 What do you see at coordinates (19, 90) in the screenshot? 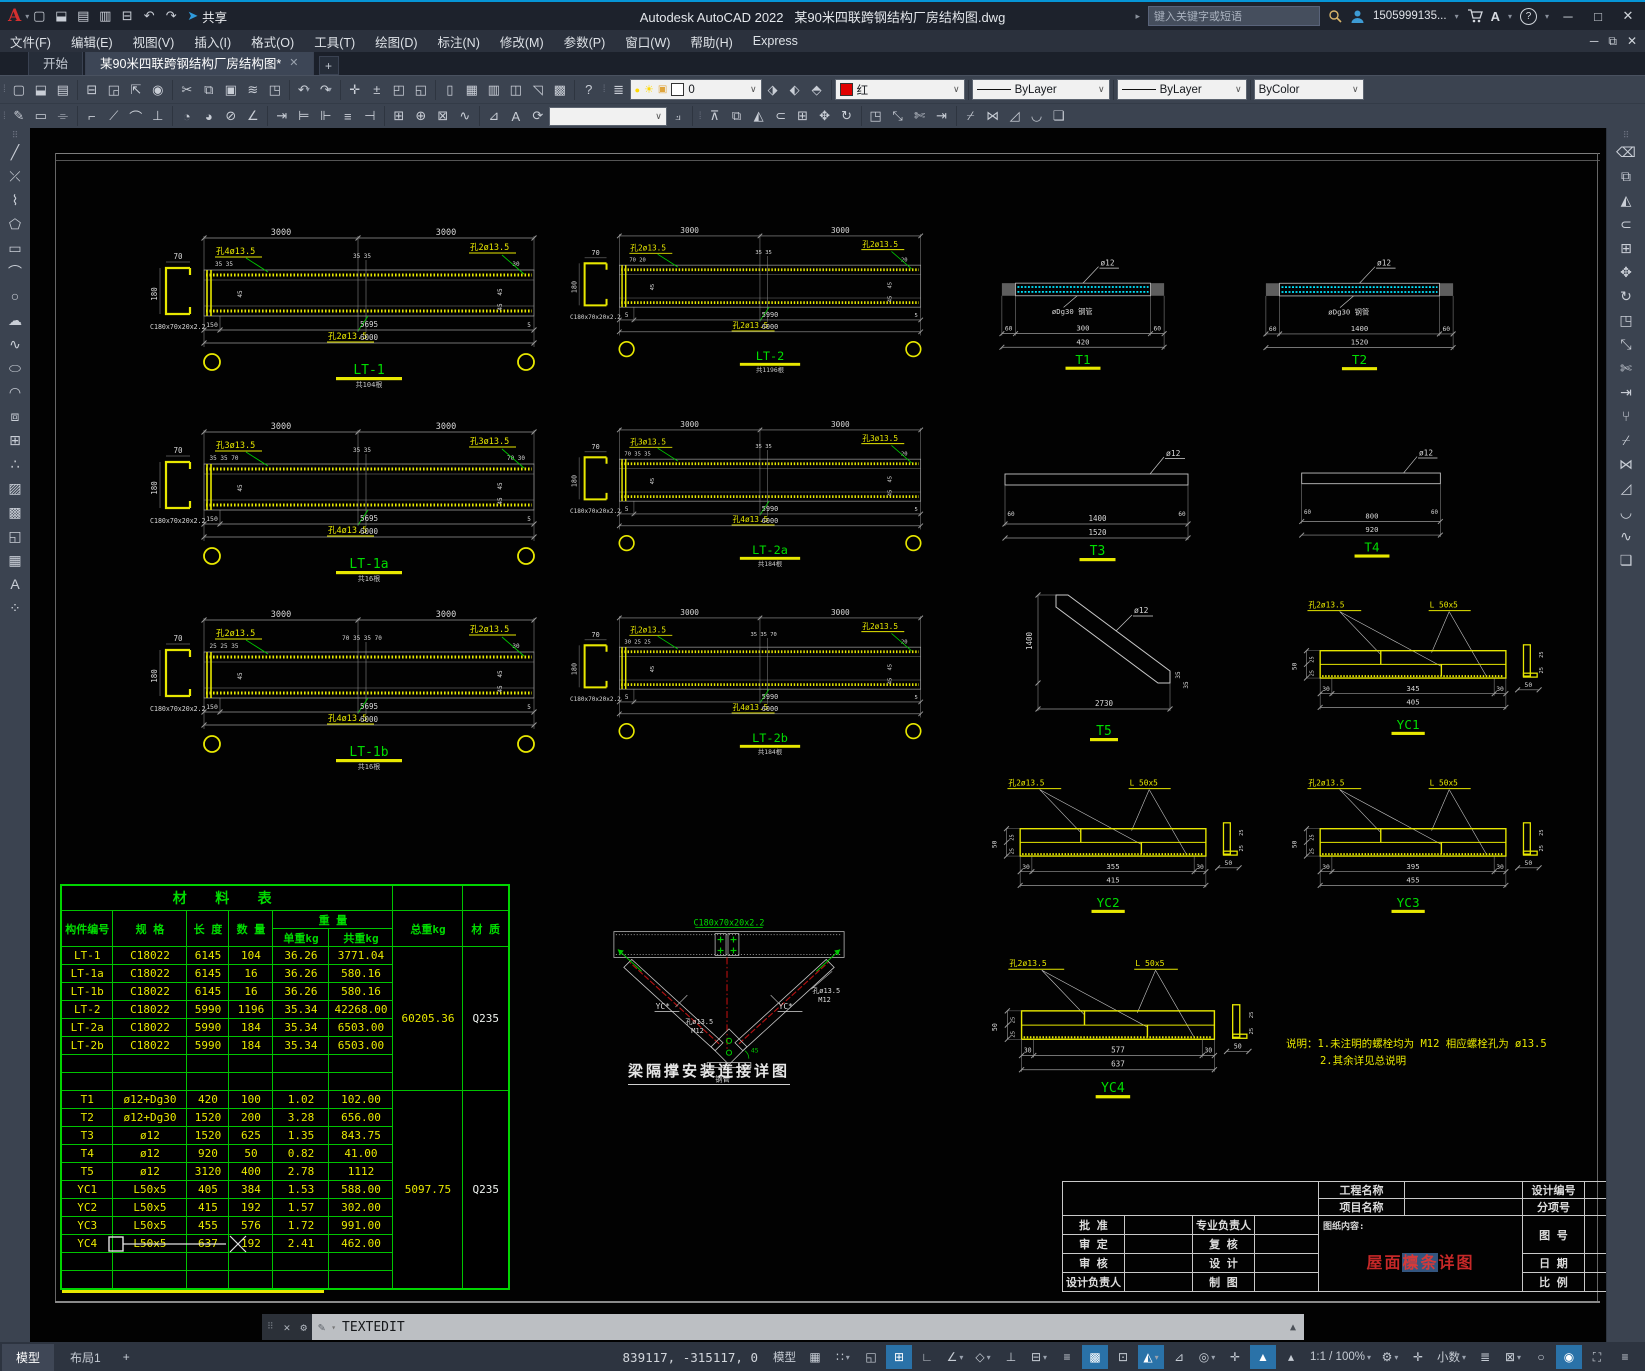
I see `new-icon: ▢` at bounding box center [19, 90].